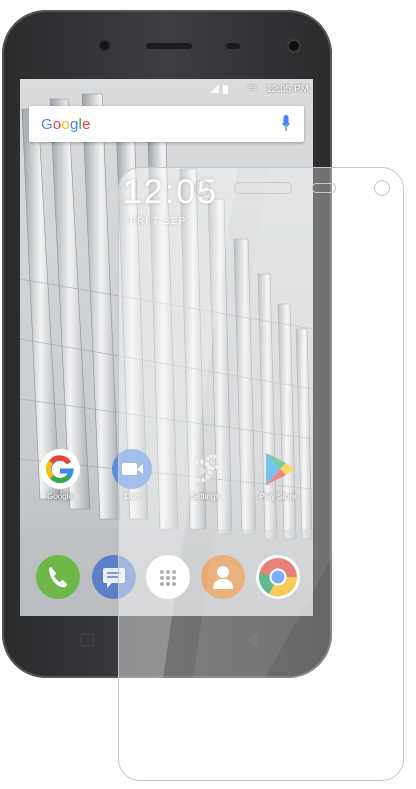 The width and height of the screenshot is (416, 789). Describe the element at coordinates (324, 188) in the screenshot. I see `protector-sensor-cutout` at that location.